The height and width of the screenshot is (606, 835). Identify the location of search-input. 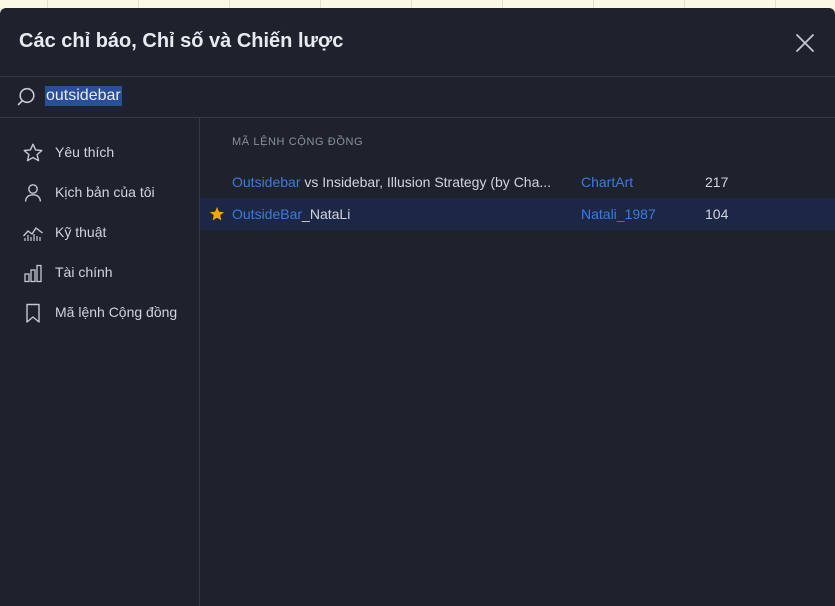
(296, 96).